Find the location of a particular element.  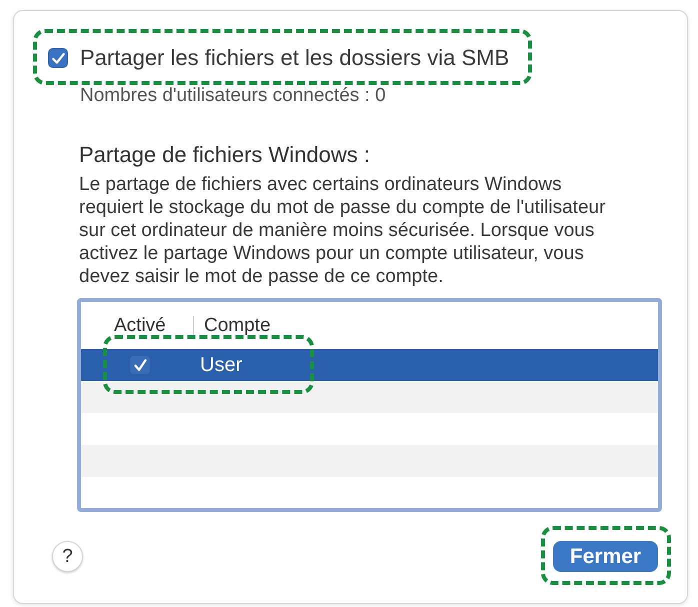

column-header: Activé is located at coordinates (140, 325).